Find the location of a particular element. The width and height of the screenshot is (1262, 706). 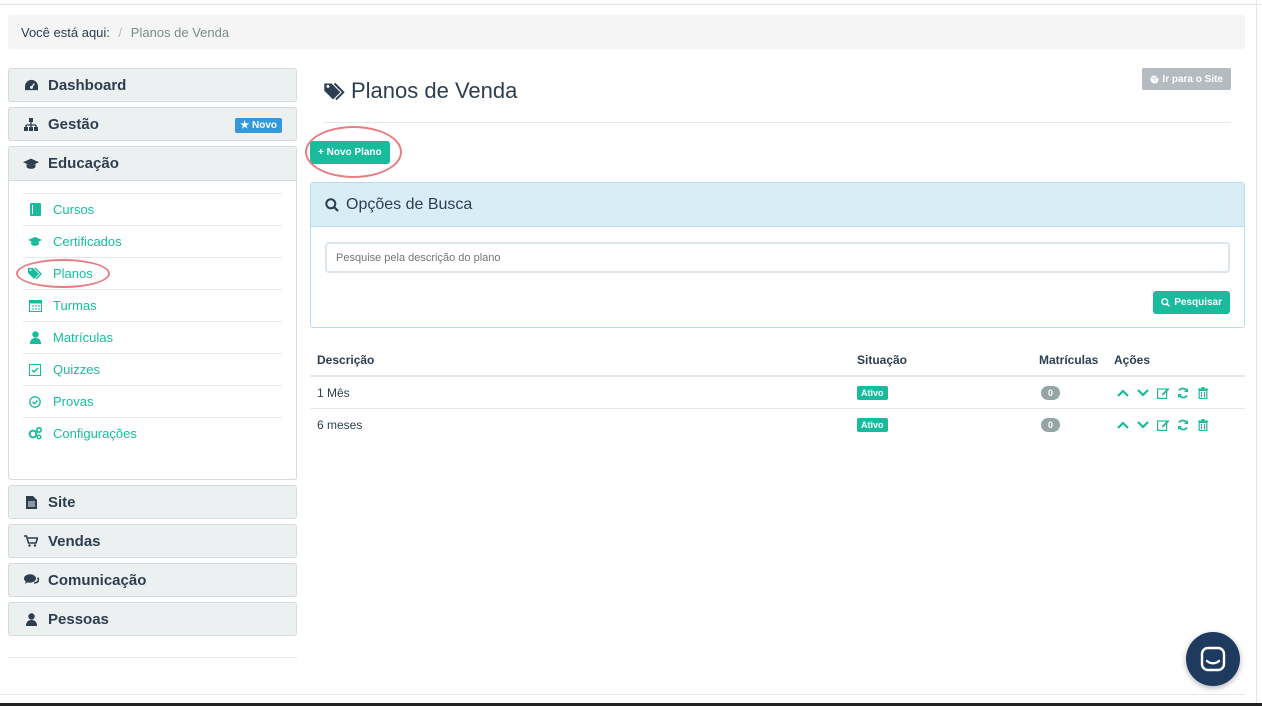

sidebar-item-comunicacao: Comunicação is located at coordinates (152, 580).